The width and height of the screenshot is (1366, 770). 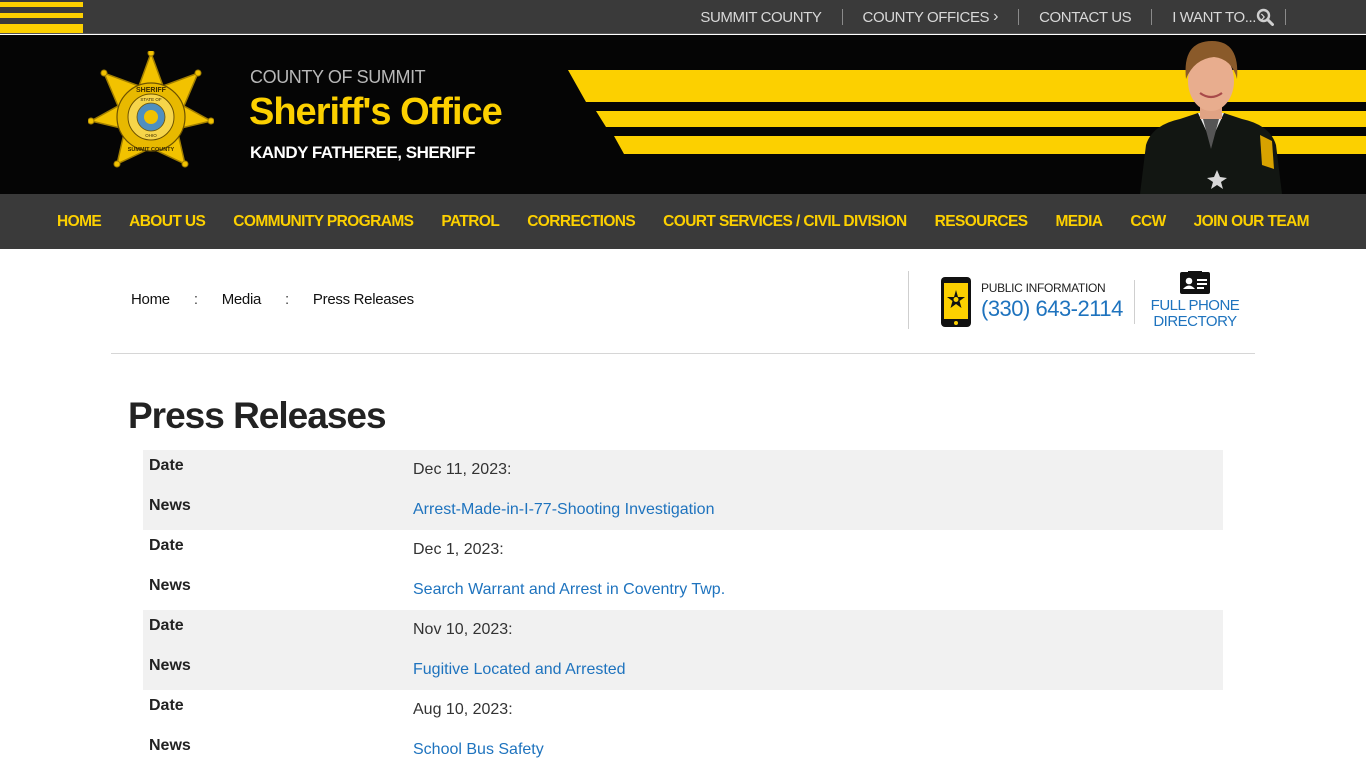 I want to click on topnav-county-offices: COUNTY OFFICES ›, so click(x=931, y=17).